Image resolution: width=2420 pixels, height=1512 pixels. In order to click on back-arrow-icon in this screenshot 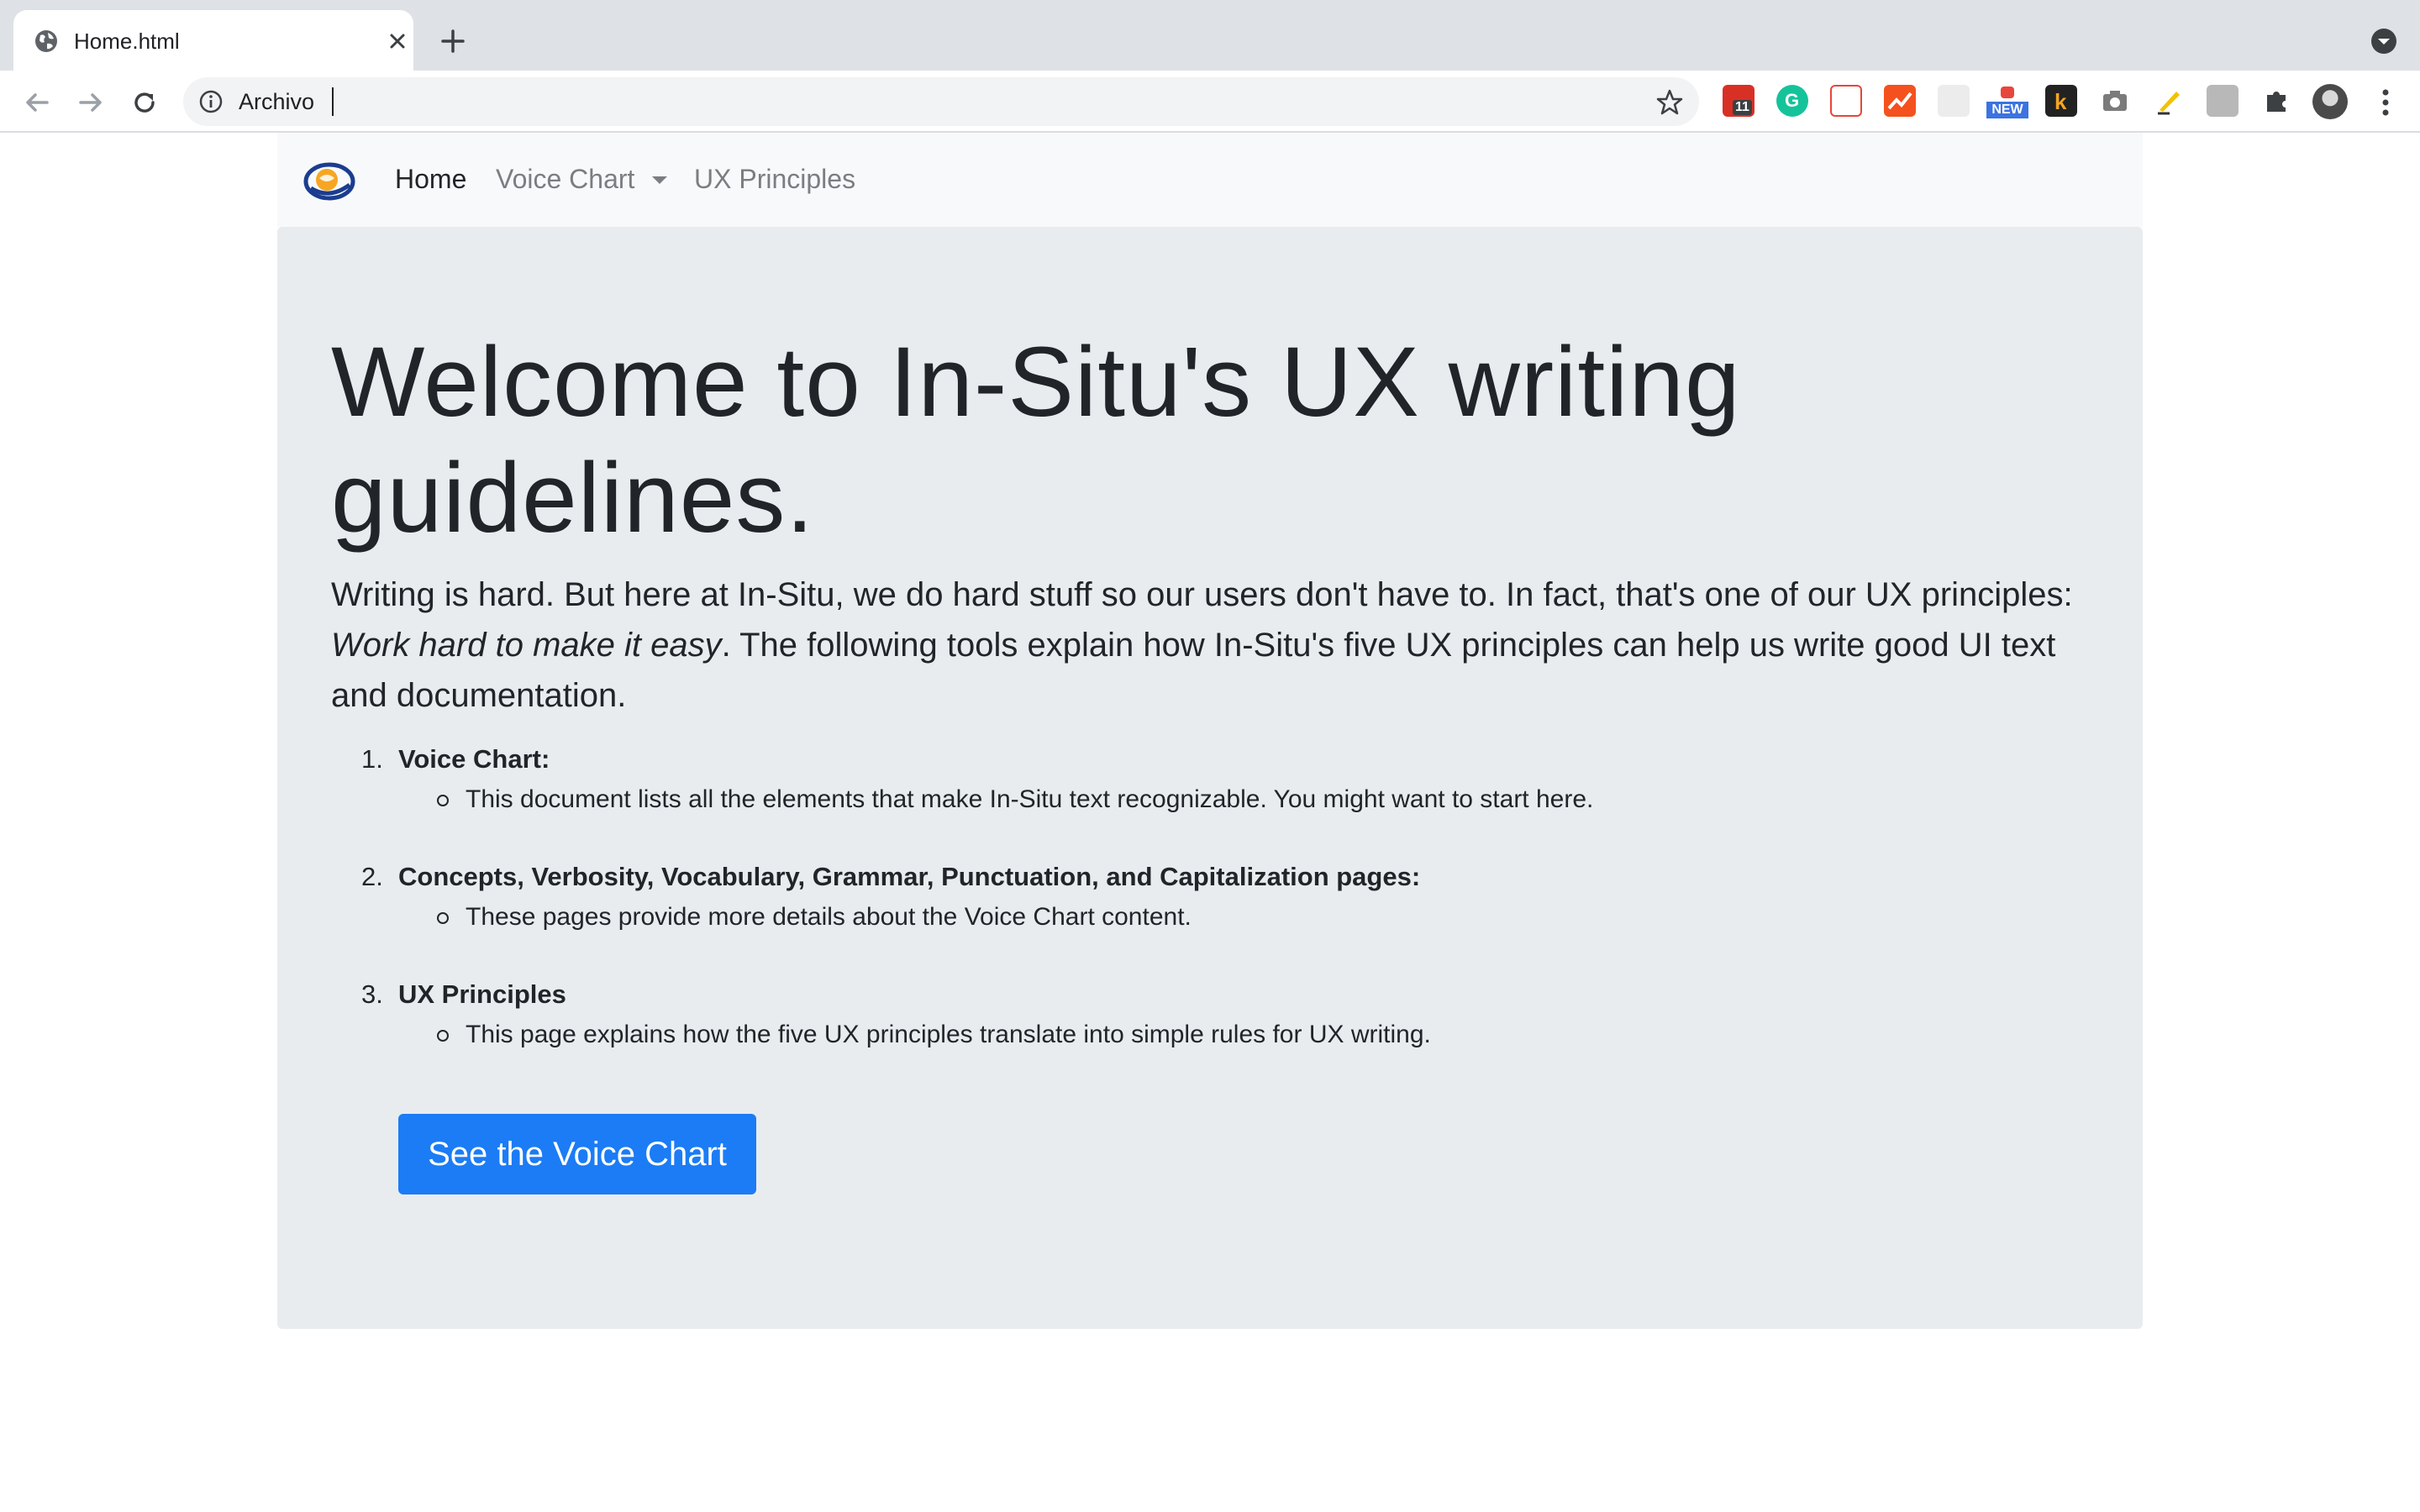, I will do `click(37, 102)`.